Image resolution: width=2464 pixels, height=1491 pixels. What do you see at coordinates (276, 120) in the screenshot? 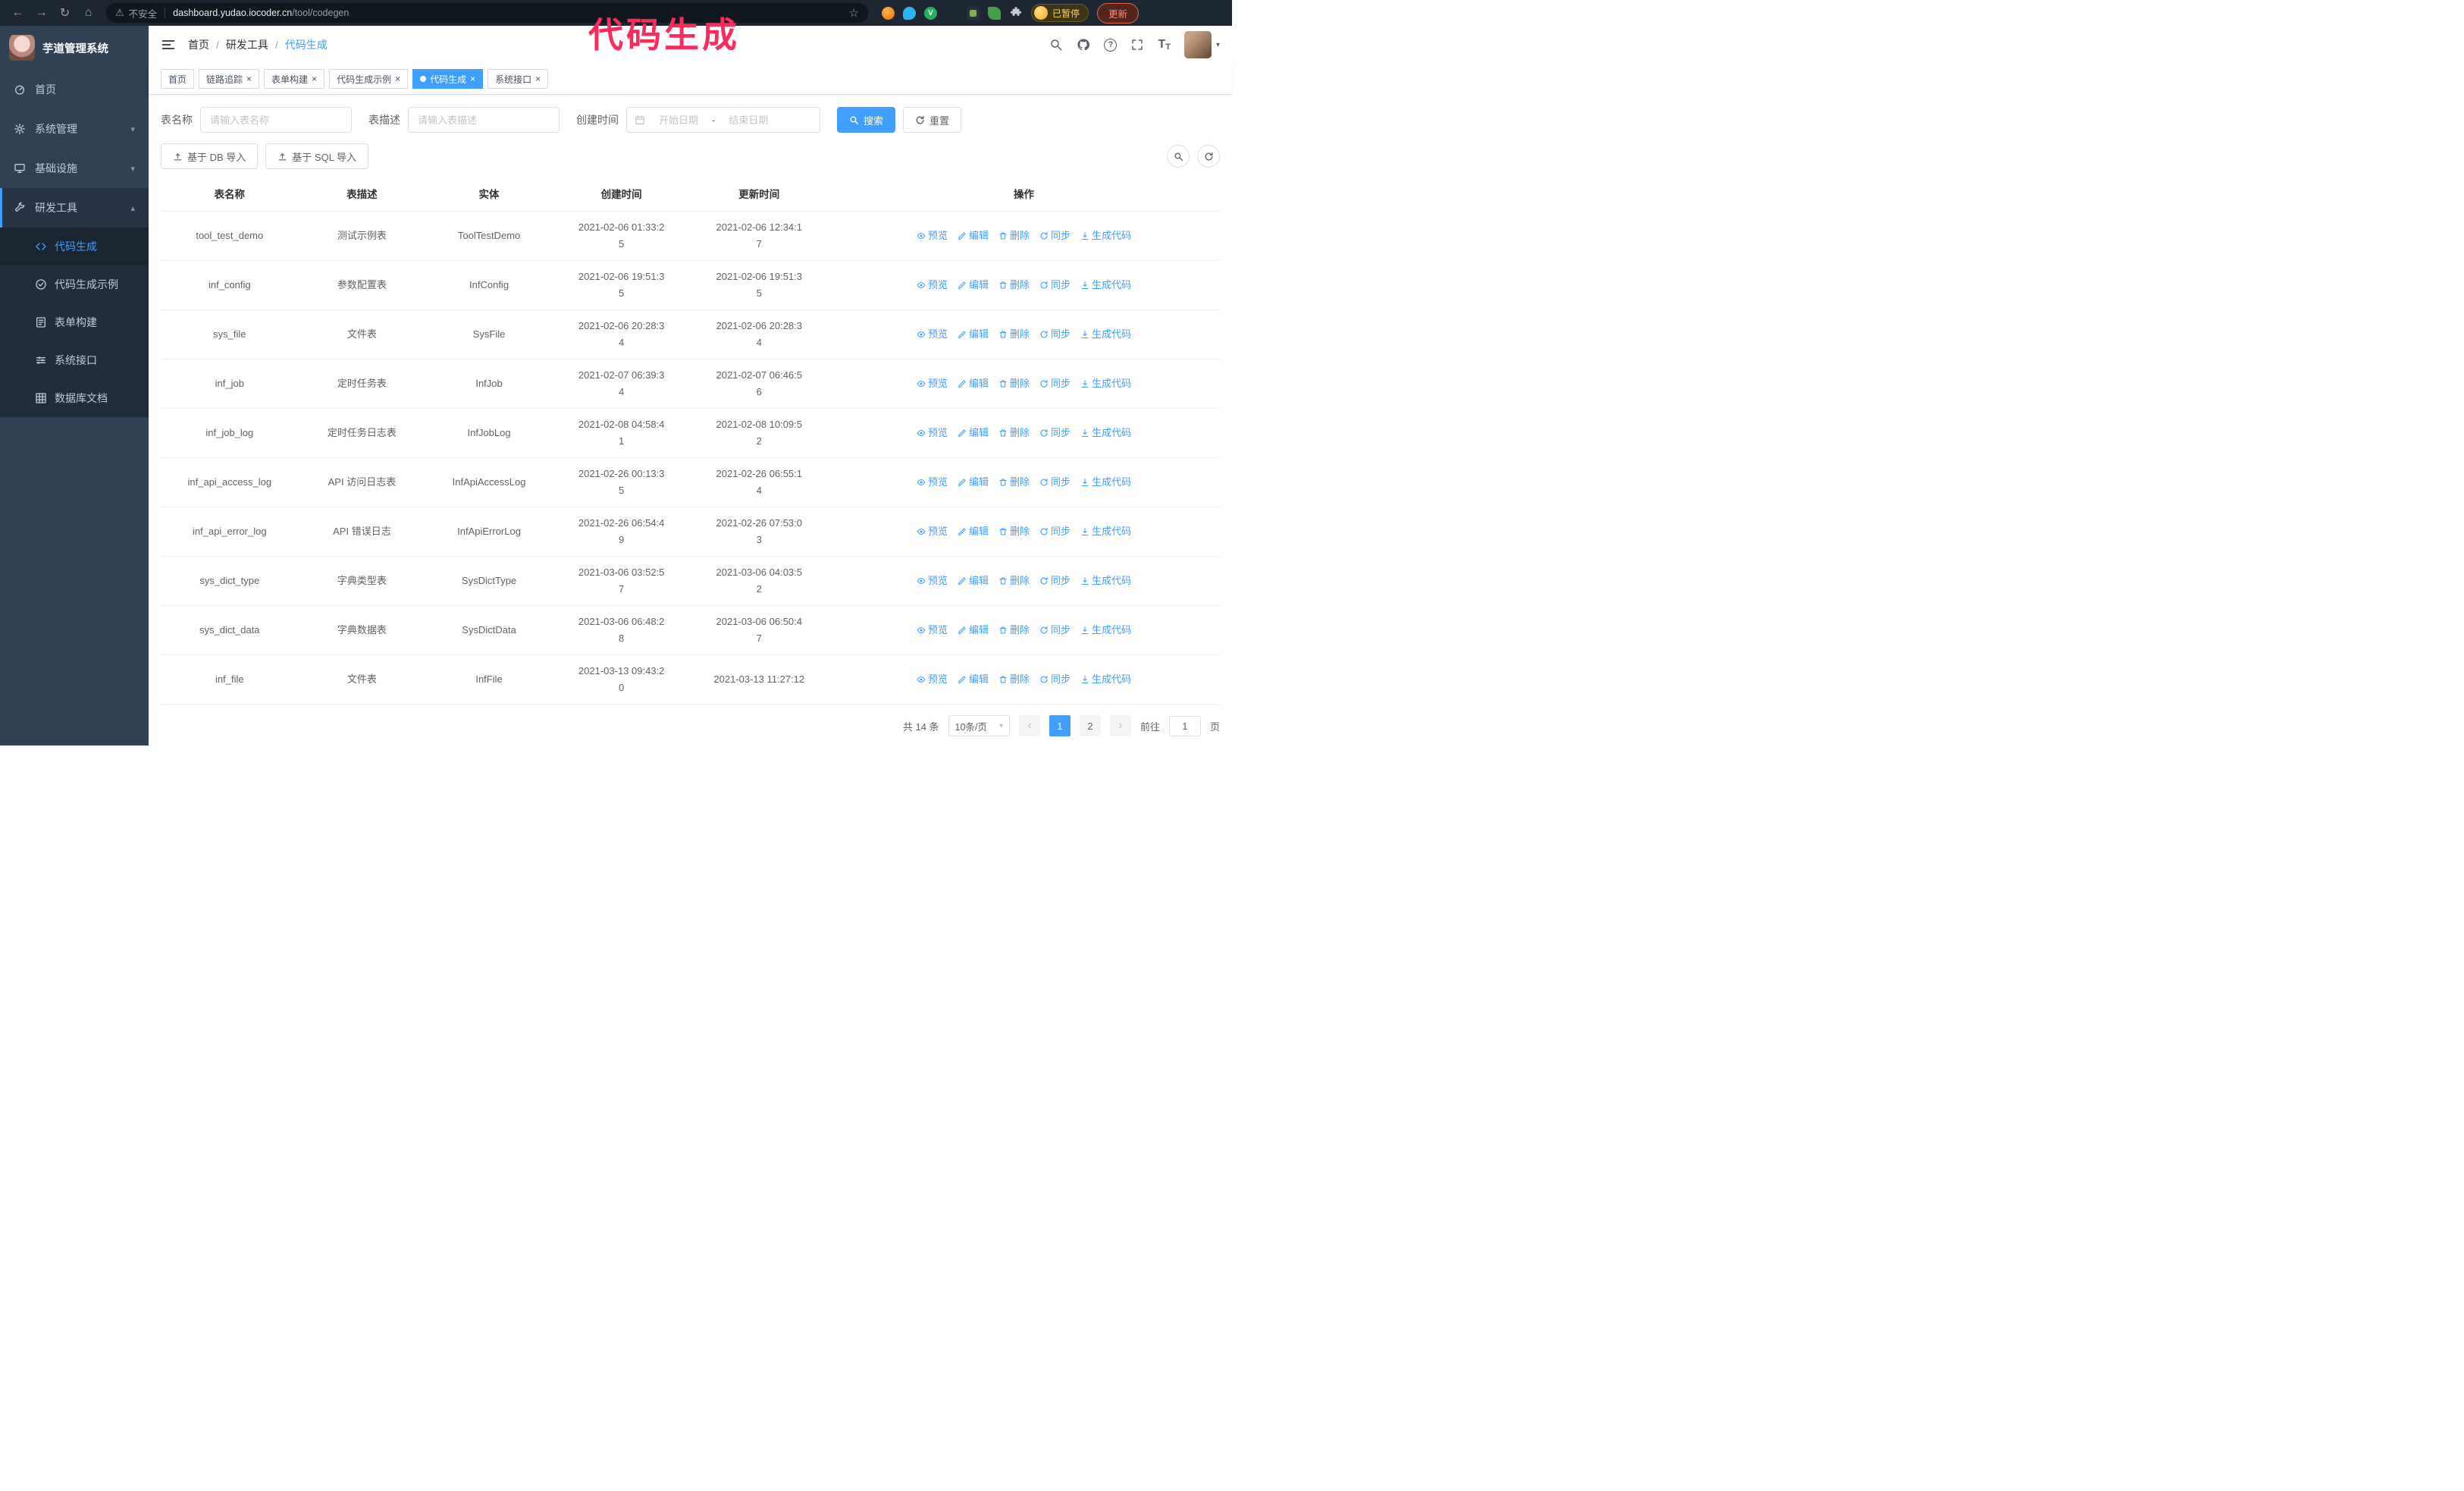
I see `table-name-input` at bounding box center [276, 120].